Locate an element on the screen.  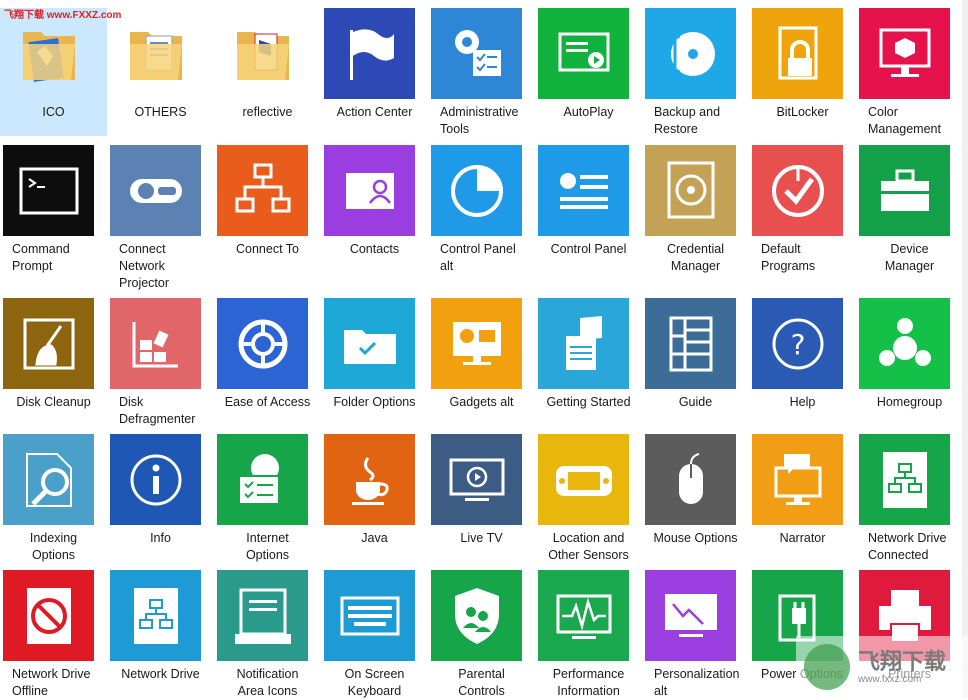
icon-item-internet-options: Internet Options is located at coordinates (267, 498).